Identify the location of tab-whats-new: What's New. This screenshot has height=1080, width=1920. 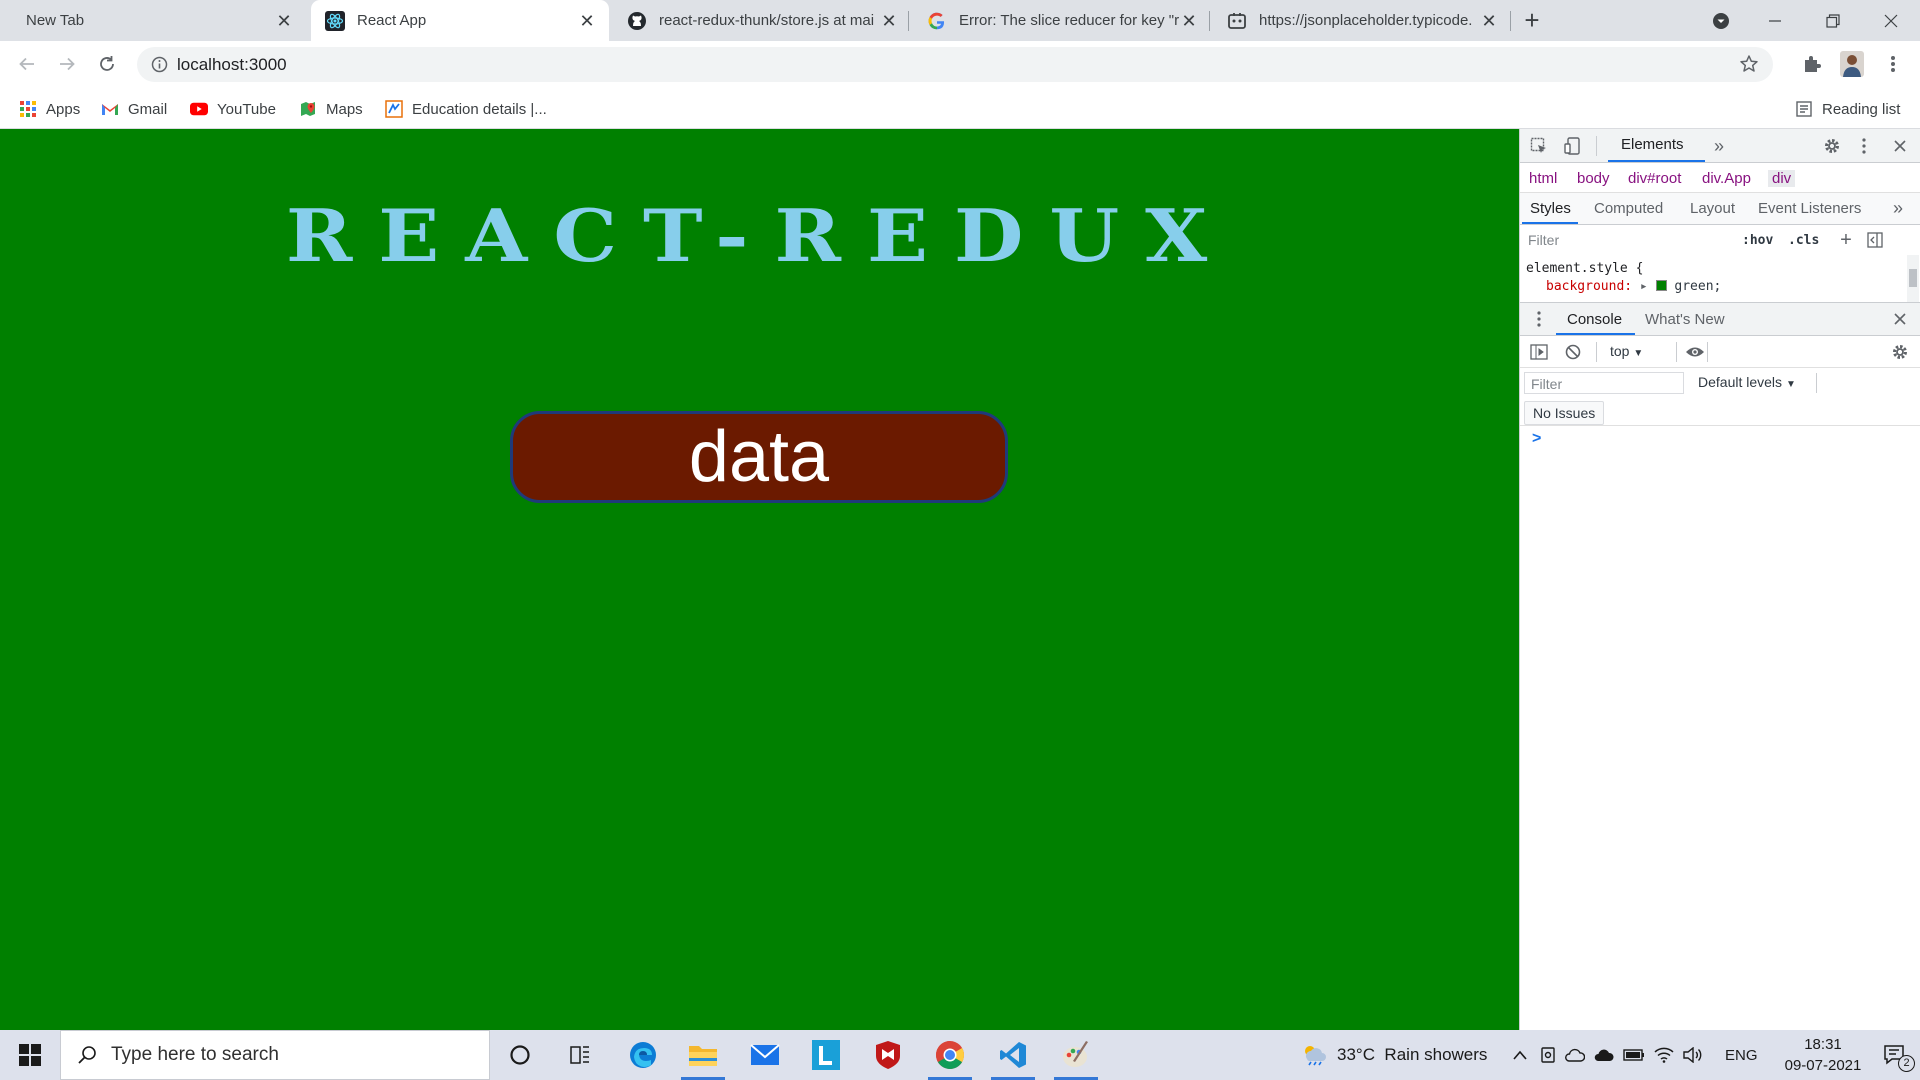
(1685, 319).